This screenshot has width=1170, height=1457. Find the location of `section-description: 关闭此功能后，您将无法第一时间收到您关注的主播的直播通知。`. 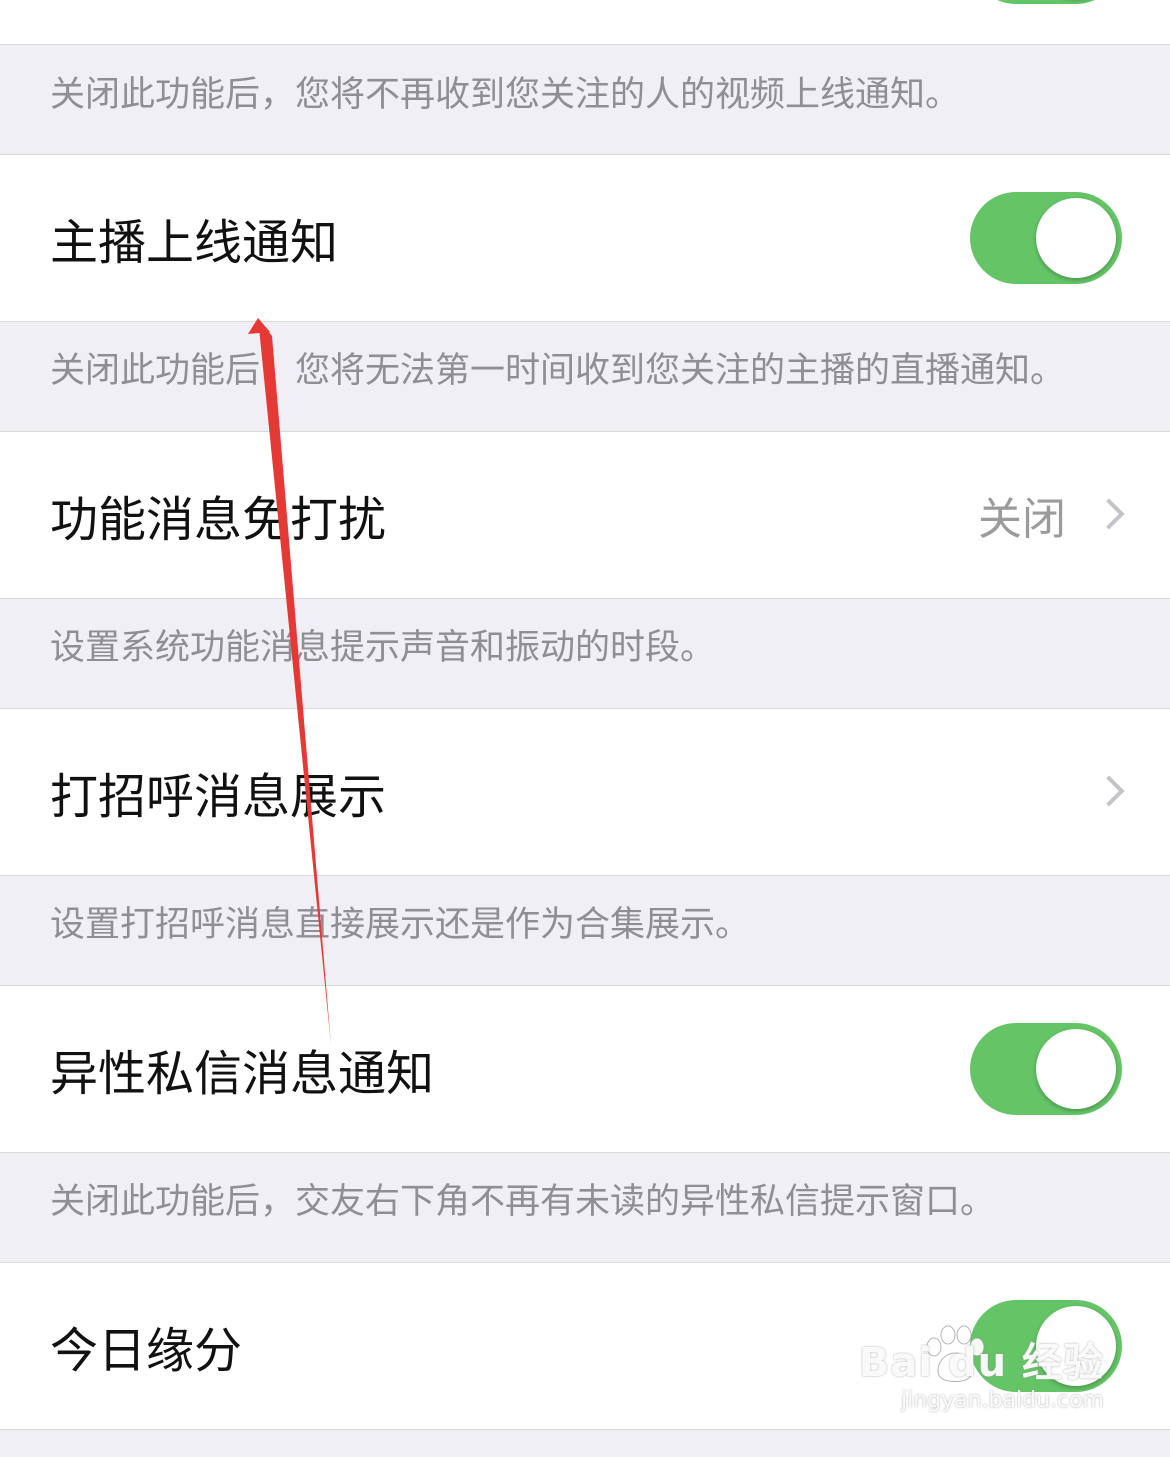

section-description: 关闭此功能后，您将无法第一时间收到您关注的主播的直播通知。 is located at coordinates (558, 371).